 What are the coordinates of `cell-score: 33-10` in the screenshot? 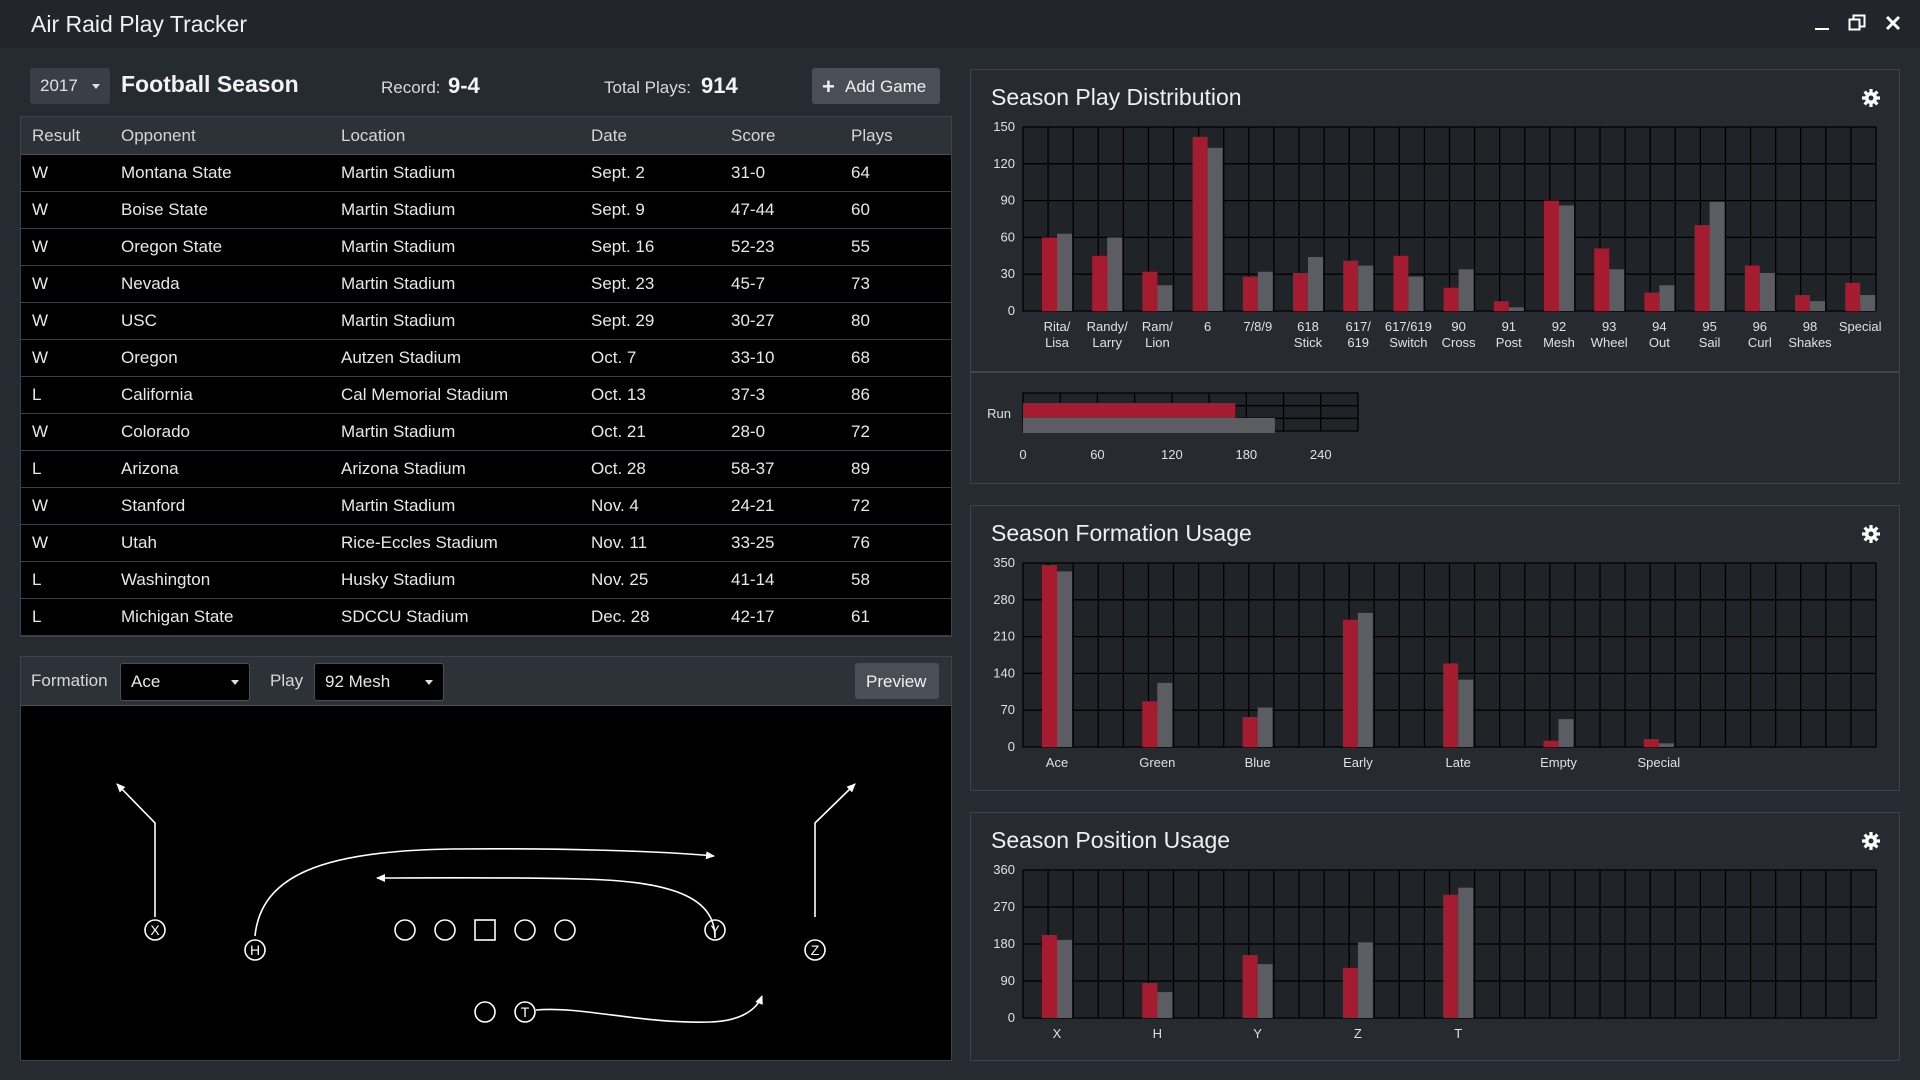 It's located at (753, 357).